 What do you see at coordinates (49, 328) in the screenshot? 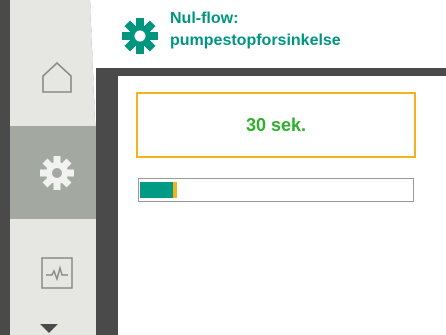
I see `chevron-down-icon` at bounding box center [49, 328].